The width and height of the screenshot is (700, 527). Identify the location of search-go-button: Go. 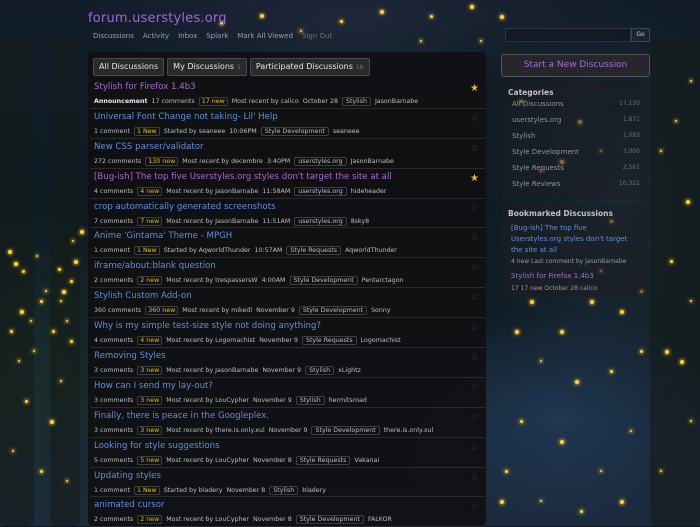
(640, 35).